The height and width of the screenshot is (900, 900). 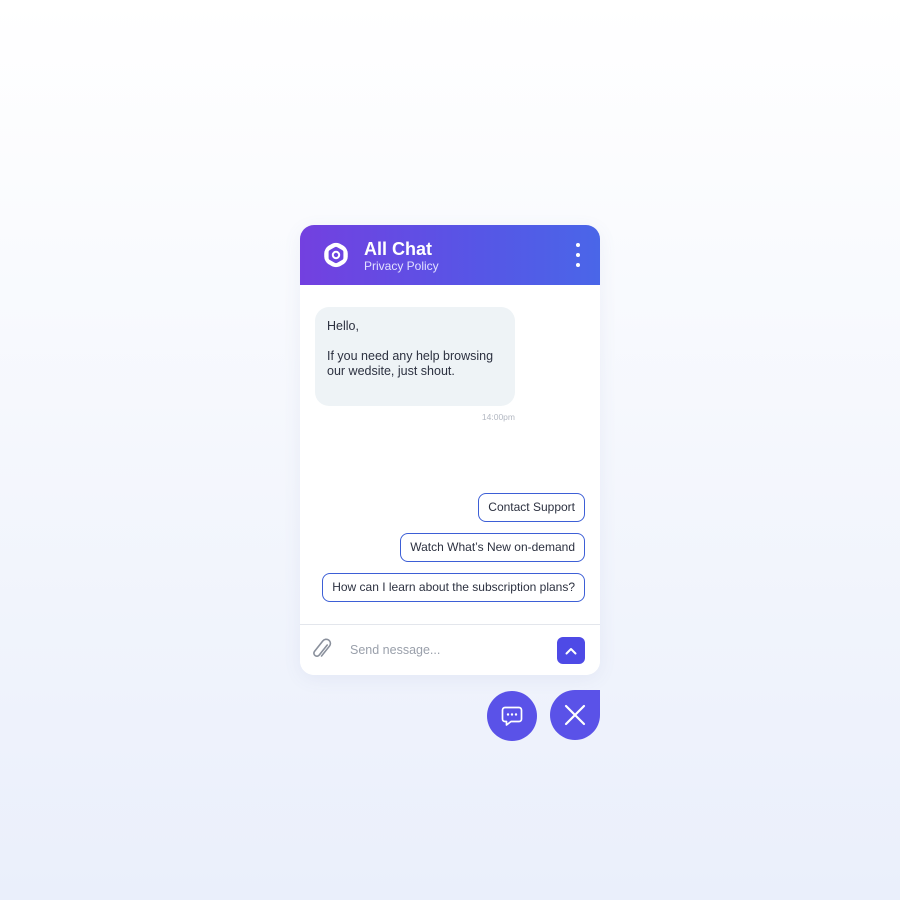 I want to click on message-composer, so click(x=450, y=649).